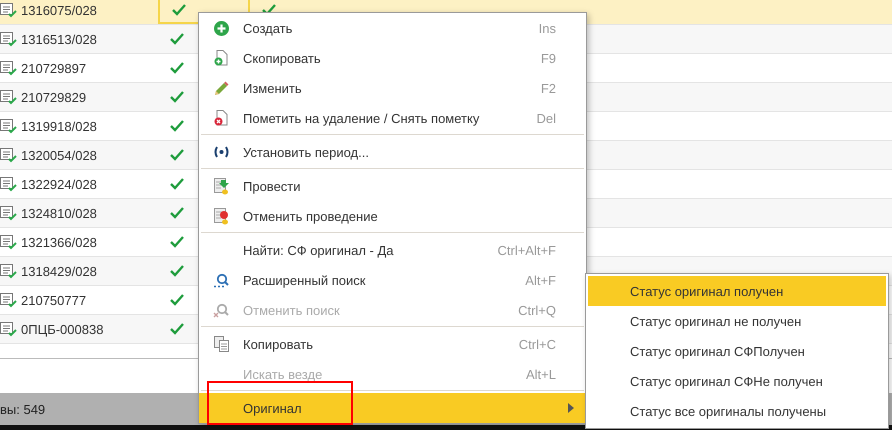  What do you see at coordinates (59, 271) in the screenshot?
I see `document-number: 1318429/028` at bounding box center [59, 271].